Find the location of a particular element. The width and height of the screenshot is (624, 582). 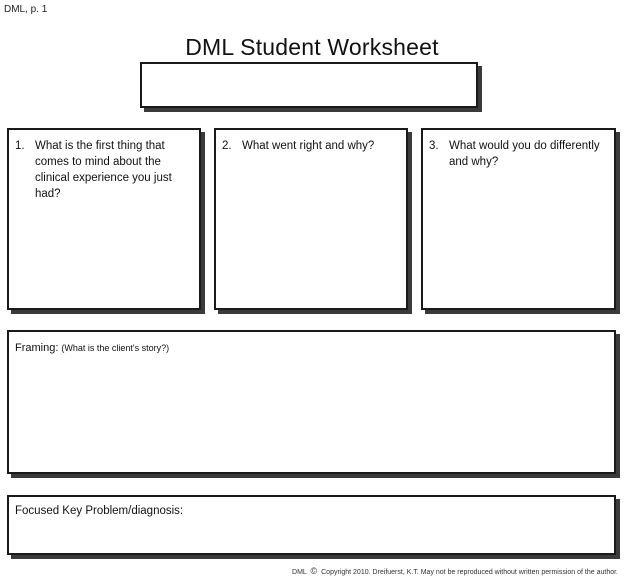

page-title: DML Student Worksheet is located at coordinates (312, 47).